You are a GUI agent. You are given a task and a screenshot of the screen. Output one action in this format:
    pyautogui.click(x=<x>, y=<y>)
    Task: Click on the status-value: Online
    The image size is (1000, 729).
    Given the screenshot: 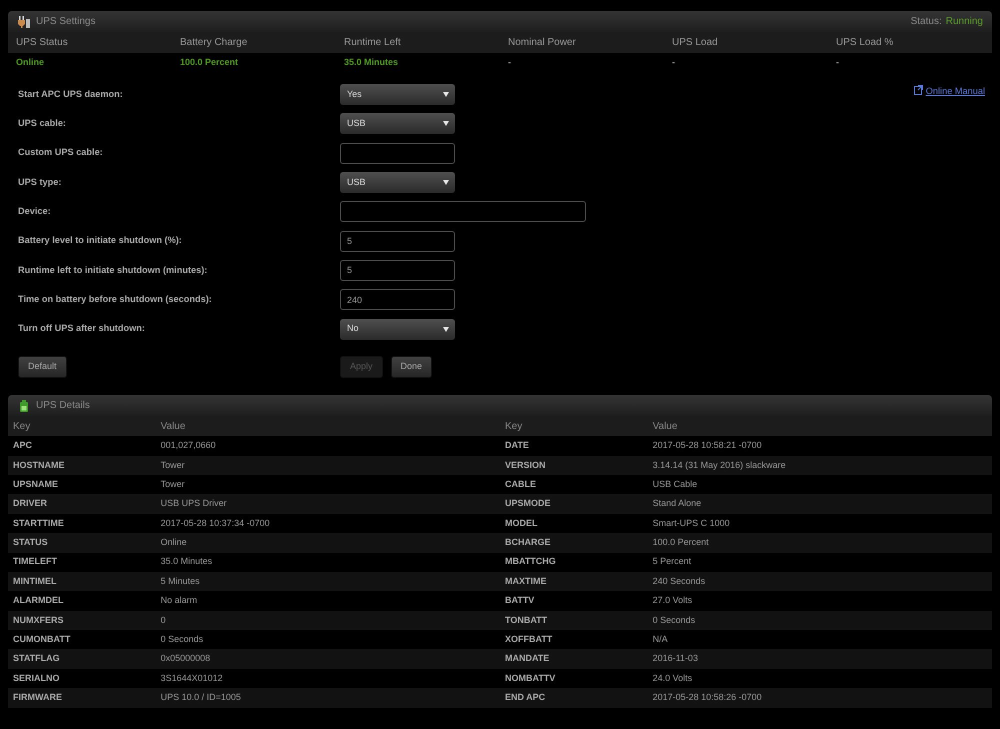 What is the action you would take?
    pyautogui.click(x=30, y=62)
    